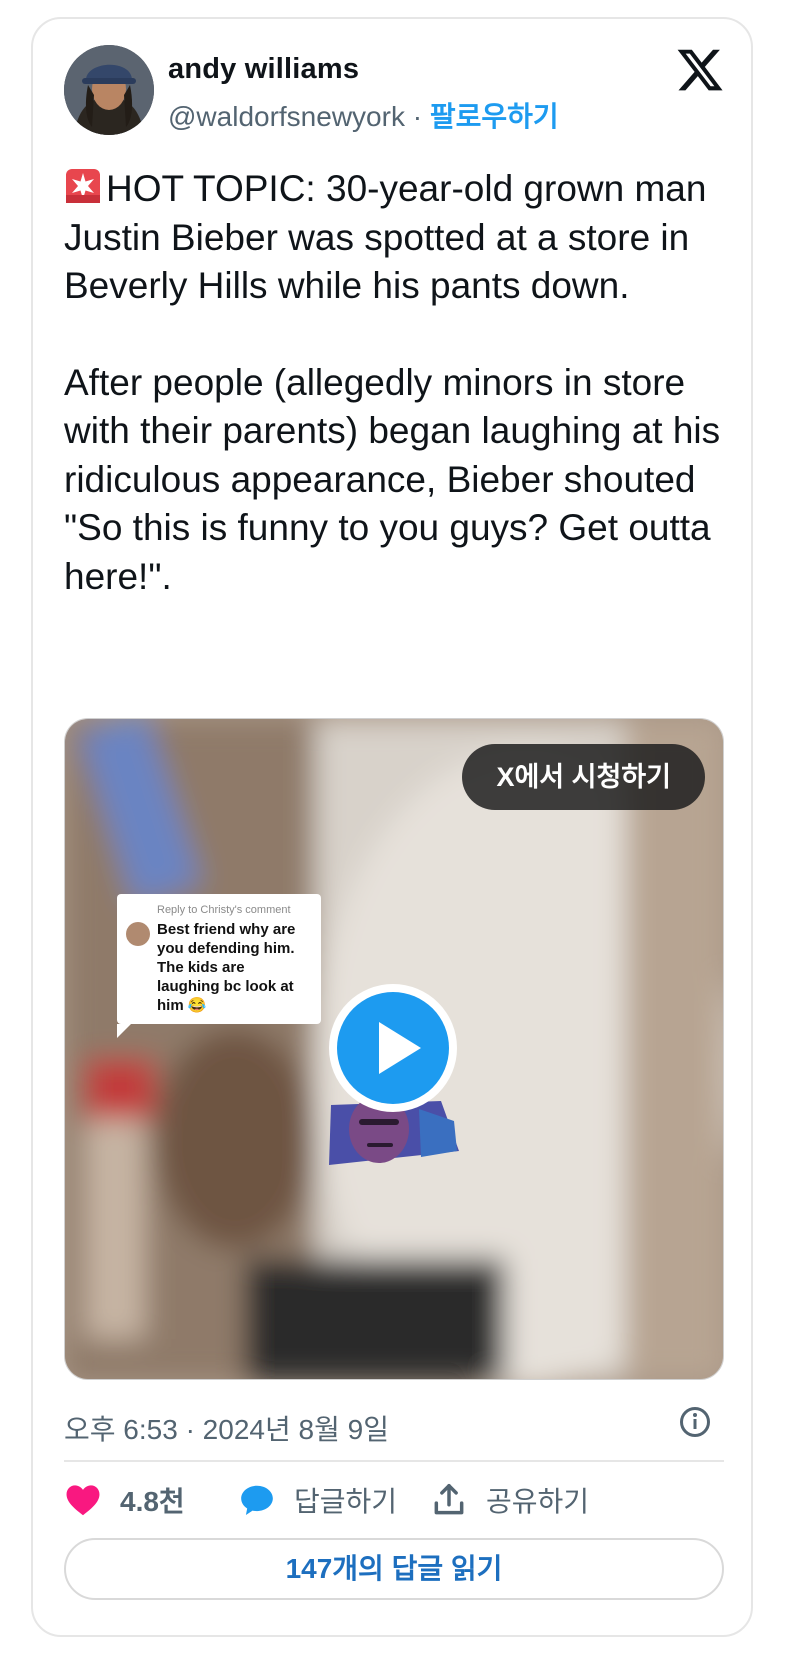 Image resolution: width=786 pixels, height=1657 pixels. I want to click on share-icon, so click(449, 1500).